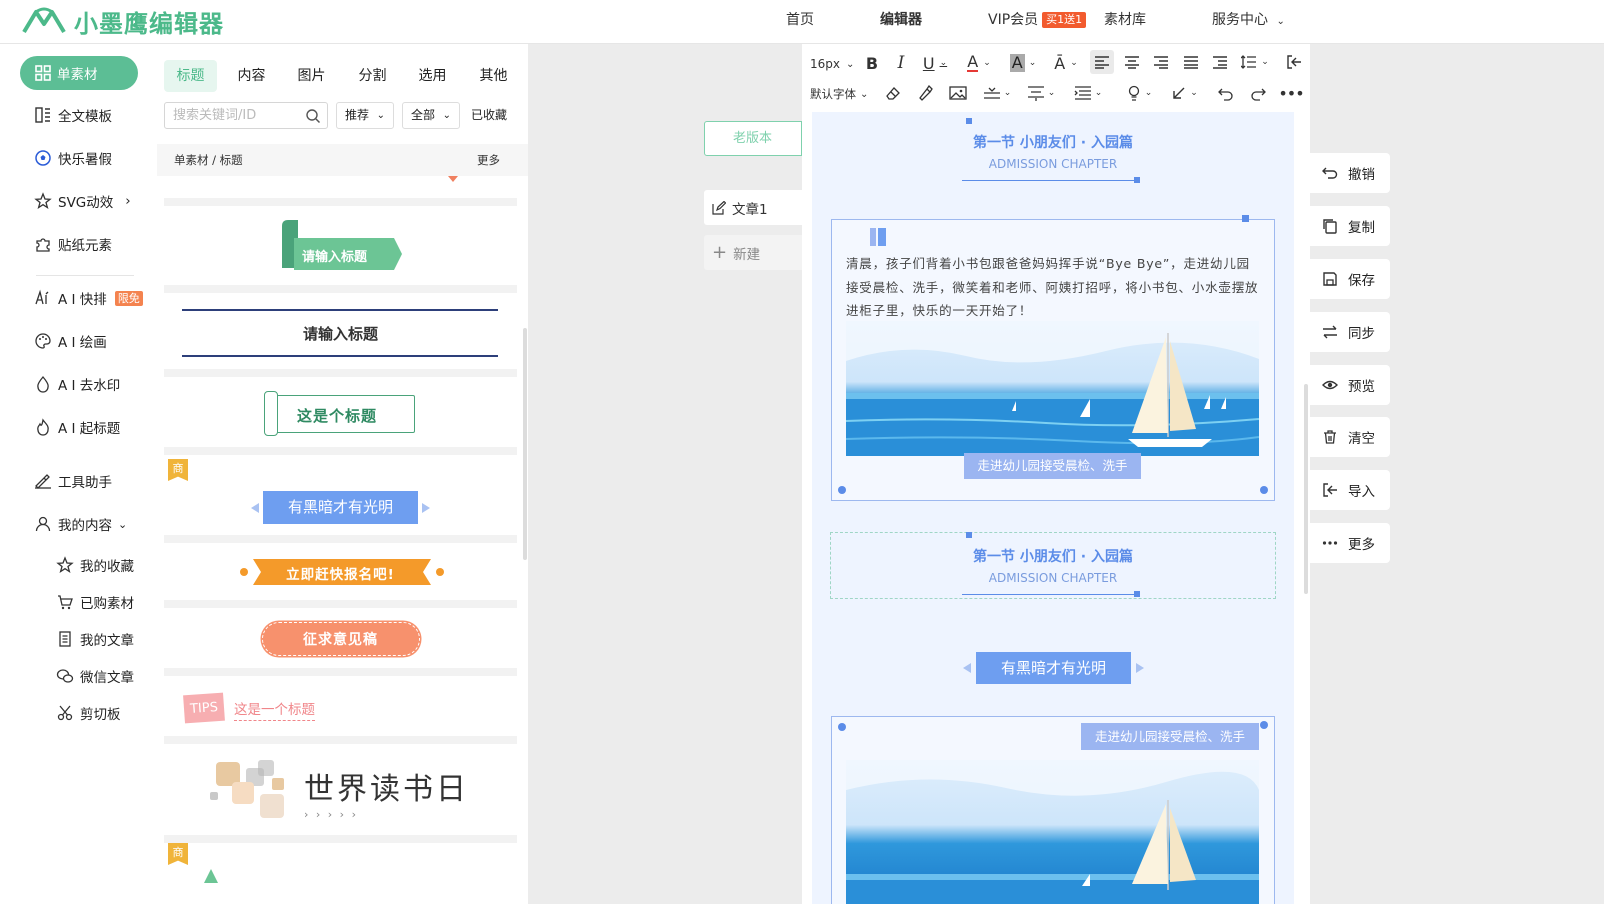 The width and height of the screenshot is (1604, 904). Describe the element at coordinates (1258, 93) in the screenshot. I see `redo-icon` at that location.